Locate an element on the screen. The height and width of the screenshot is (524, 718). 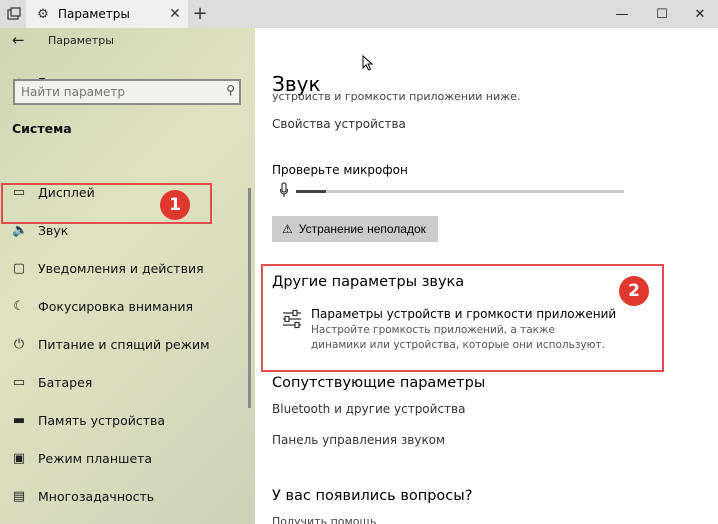
title-bar: ⚙ Параметры ✕ + — ☐ ✕ is located at coordinates (359, 14).